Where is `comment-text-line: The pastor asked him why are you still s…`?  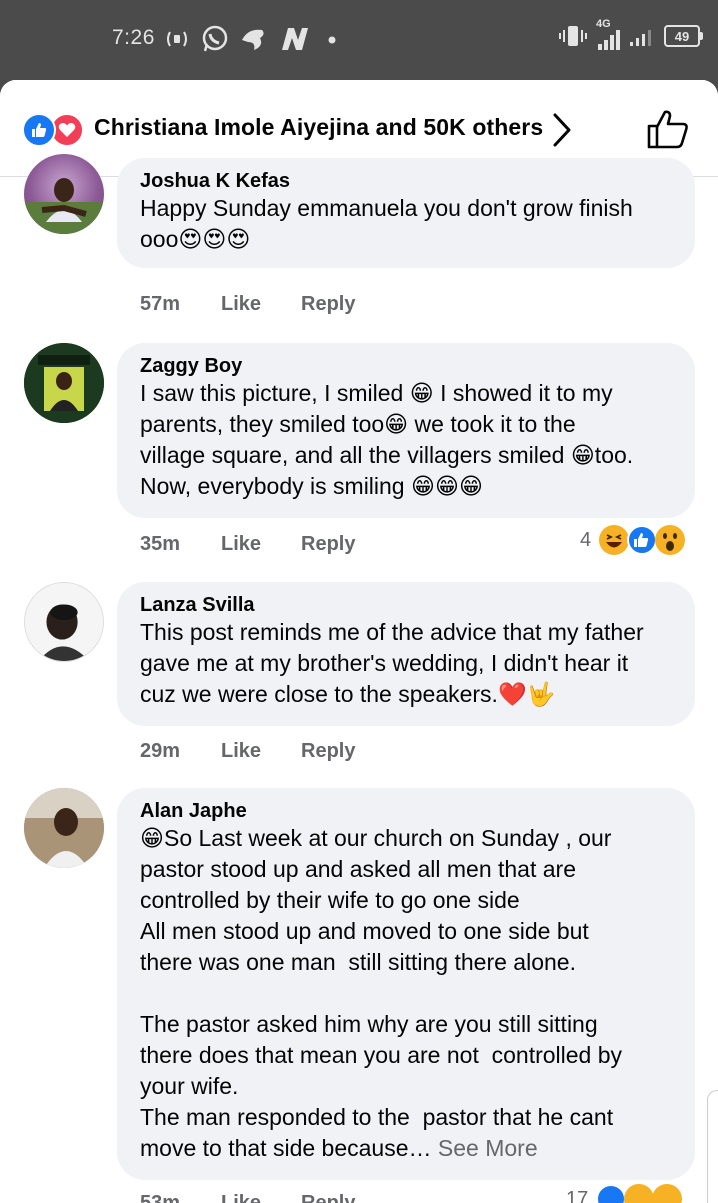 comment-text-line: The pastor asked him why are you still s… is located at coordinates (369, 1024).